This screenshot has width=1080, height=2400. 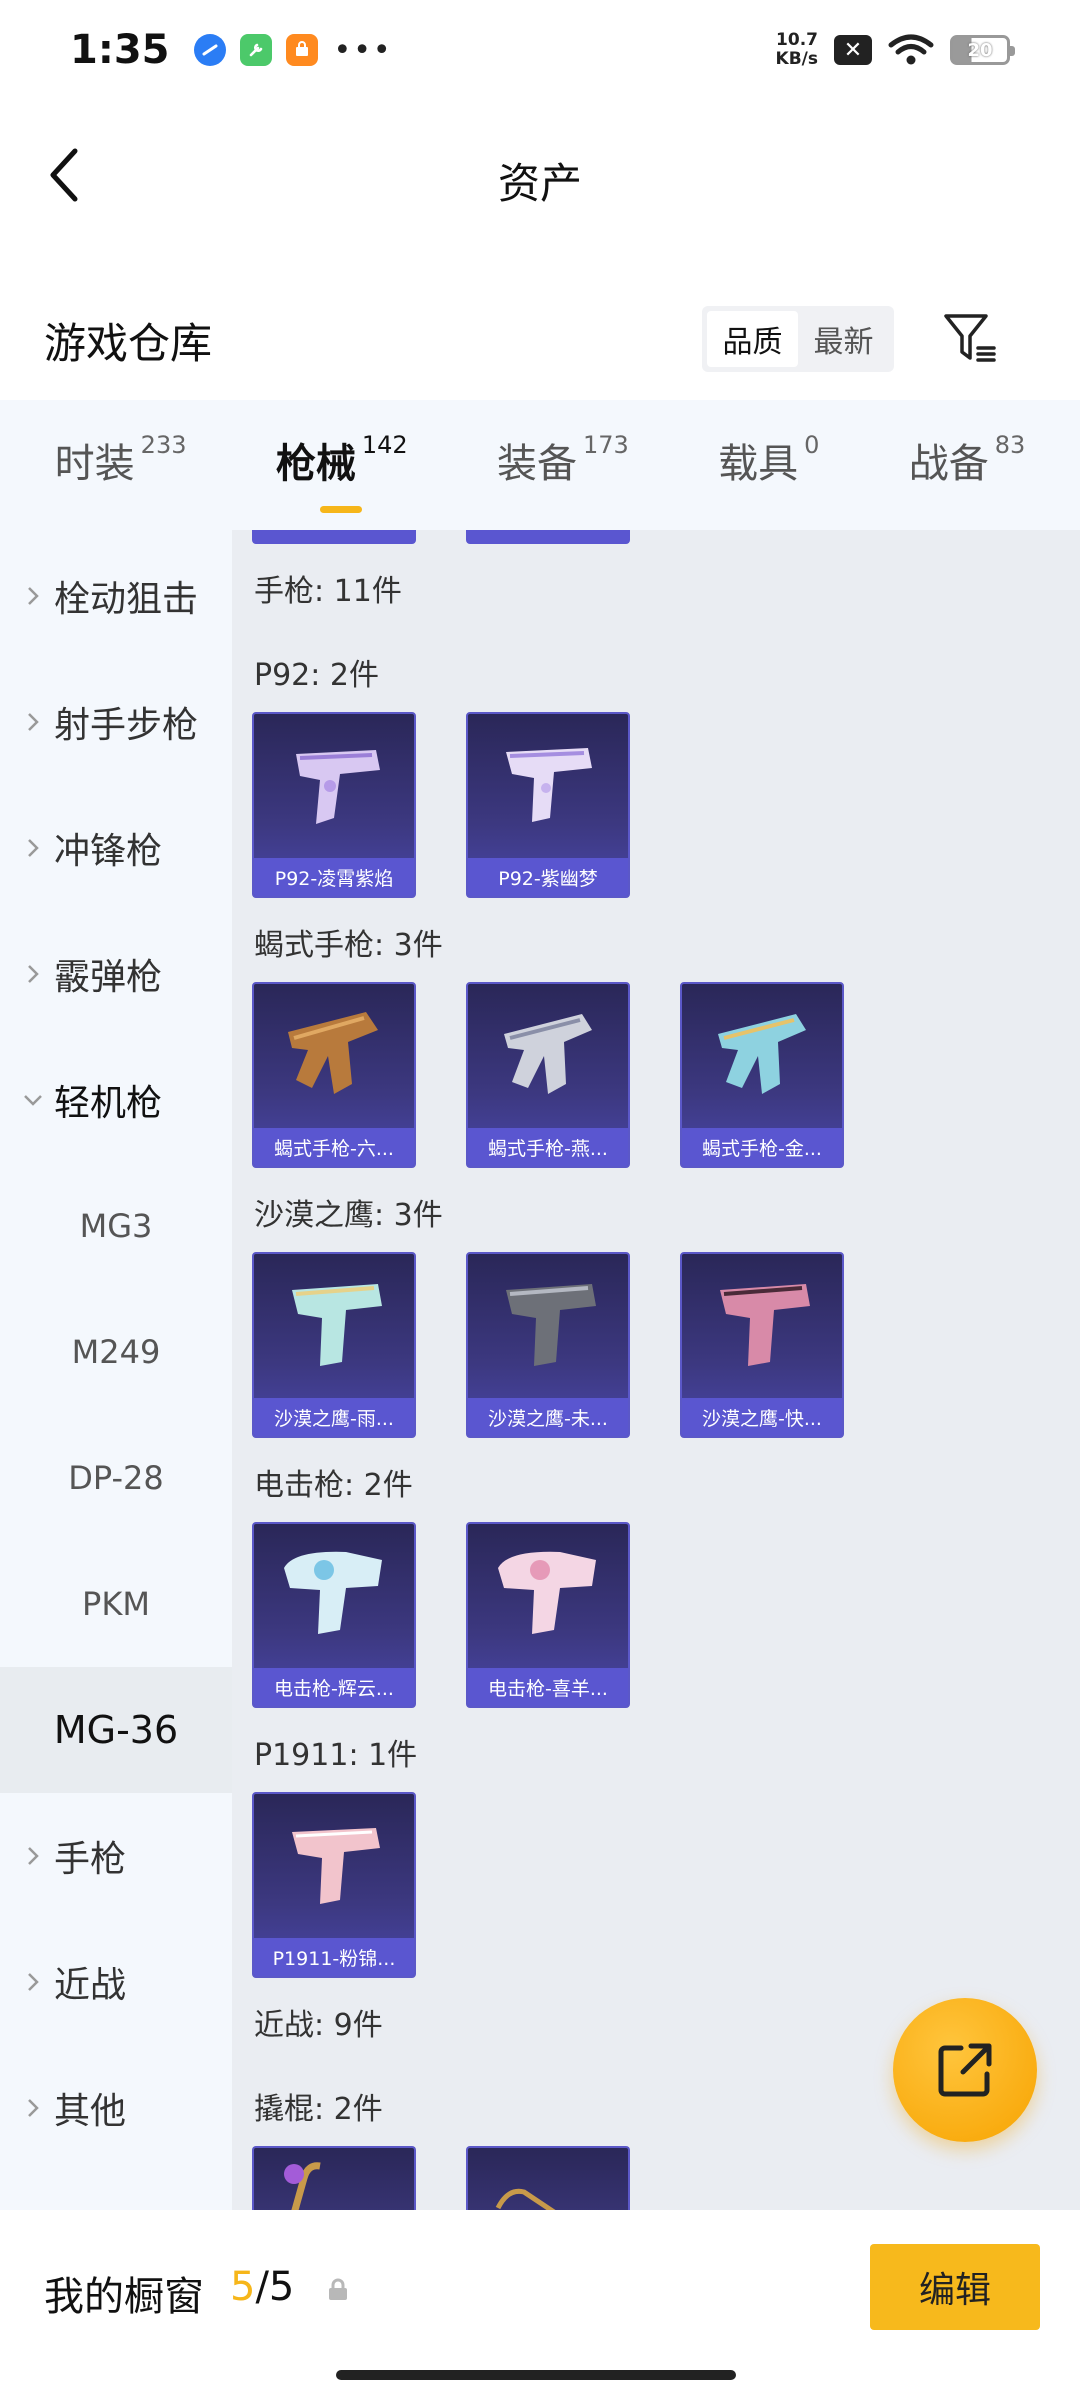 I want to click on active-tab-indicator, so click(x=340, y=509).